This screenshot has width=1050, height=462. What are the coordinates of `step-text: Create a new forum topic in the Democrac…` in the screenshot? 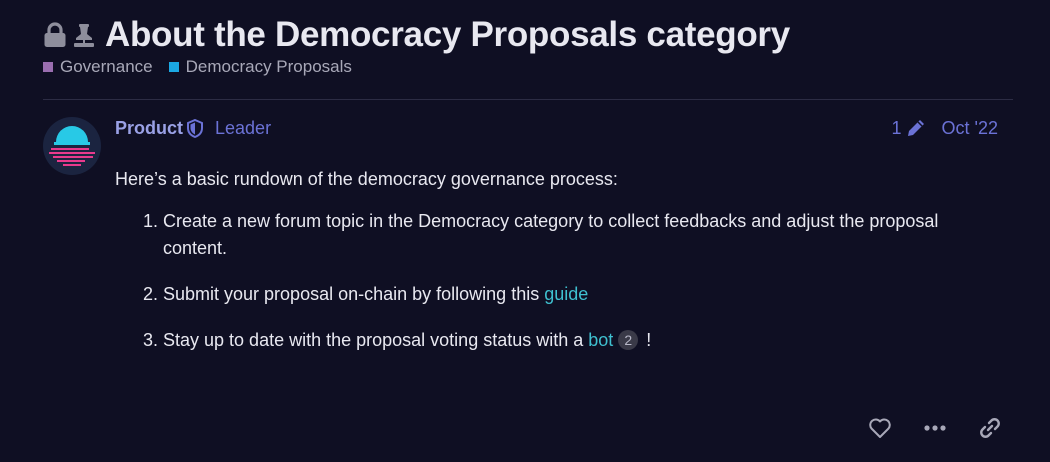 It's located at (551, 234).